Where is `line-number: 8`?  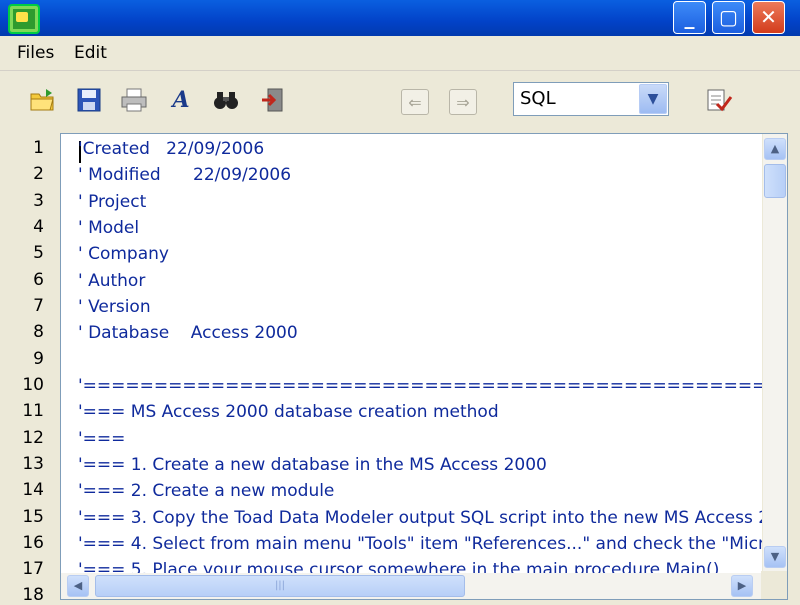 line-number: 8 is located at coordinates (38, 332).